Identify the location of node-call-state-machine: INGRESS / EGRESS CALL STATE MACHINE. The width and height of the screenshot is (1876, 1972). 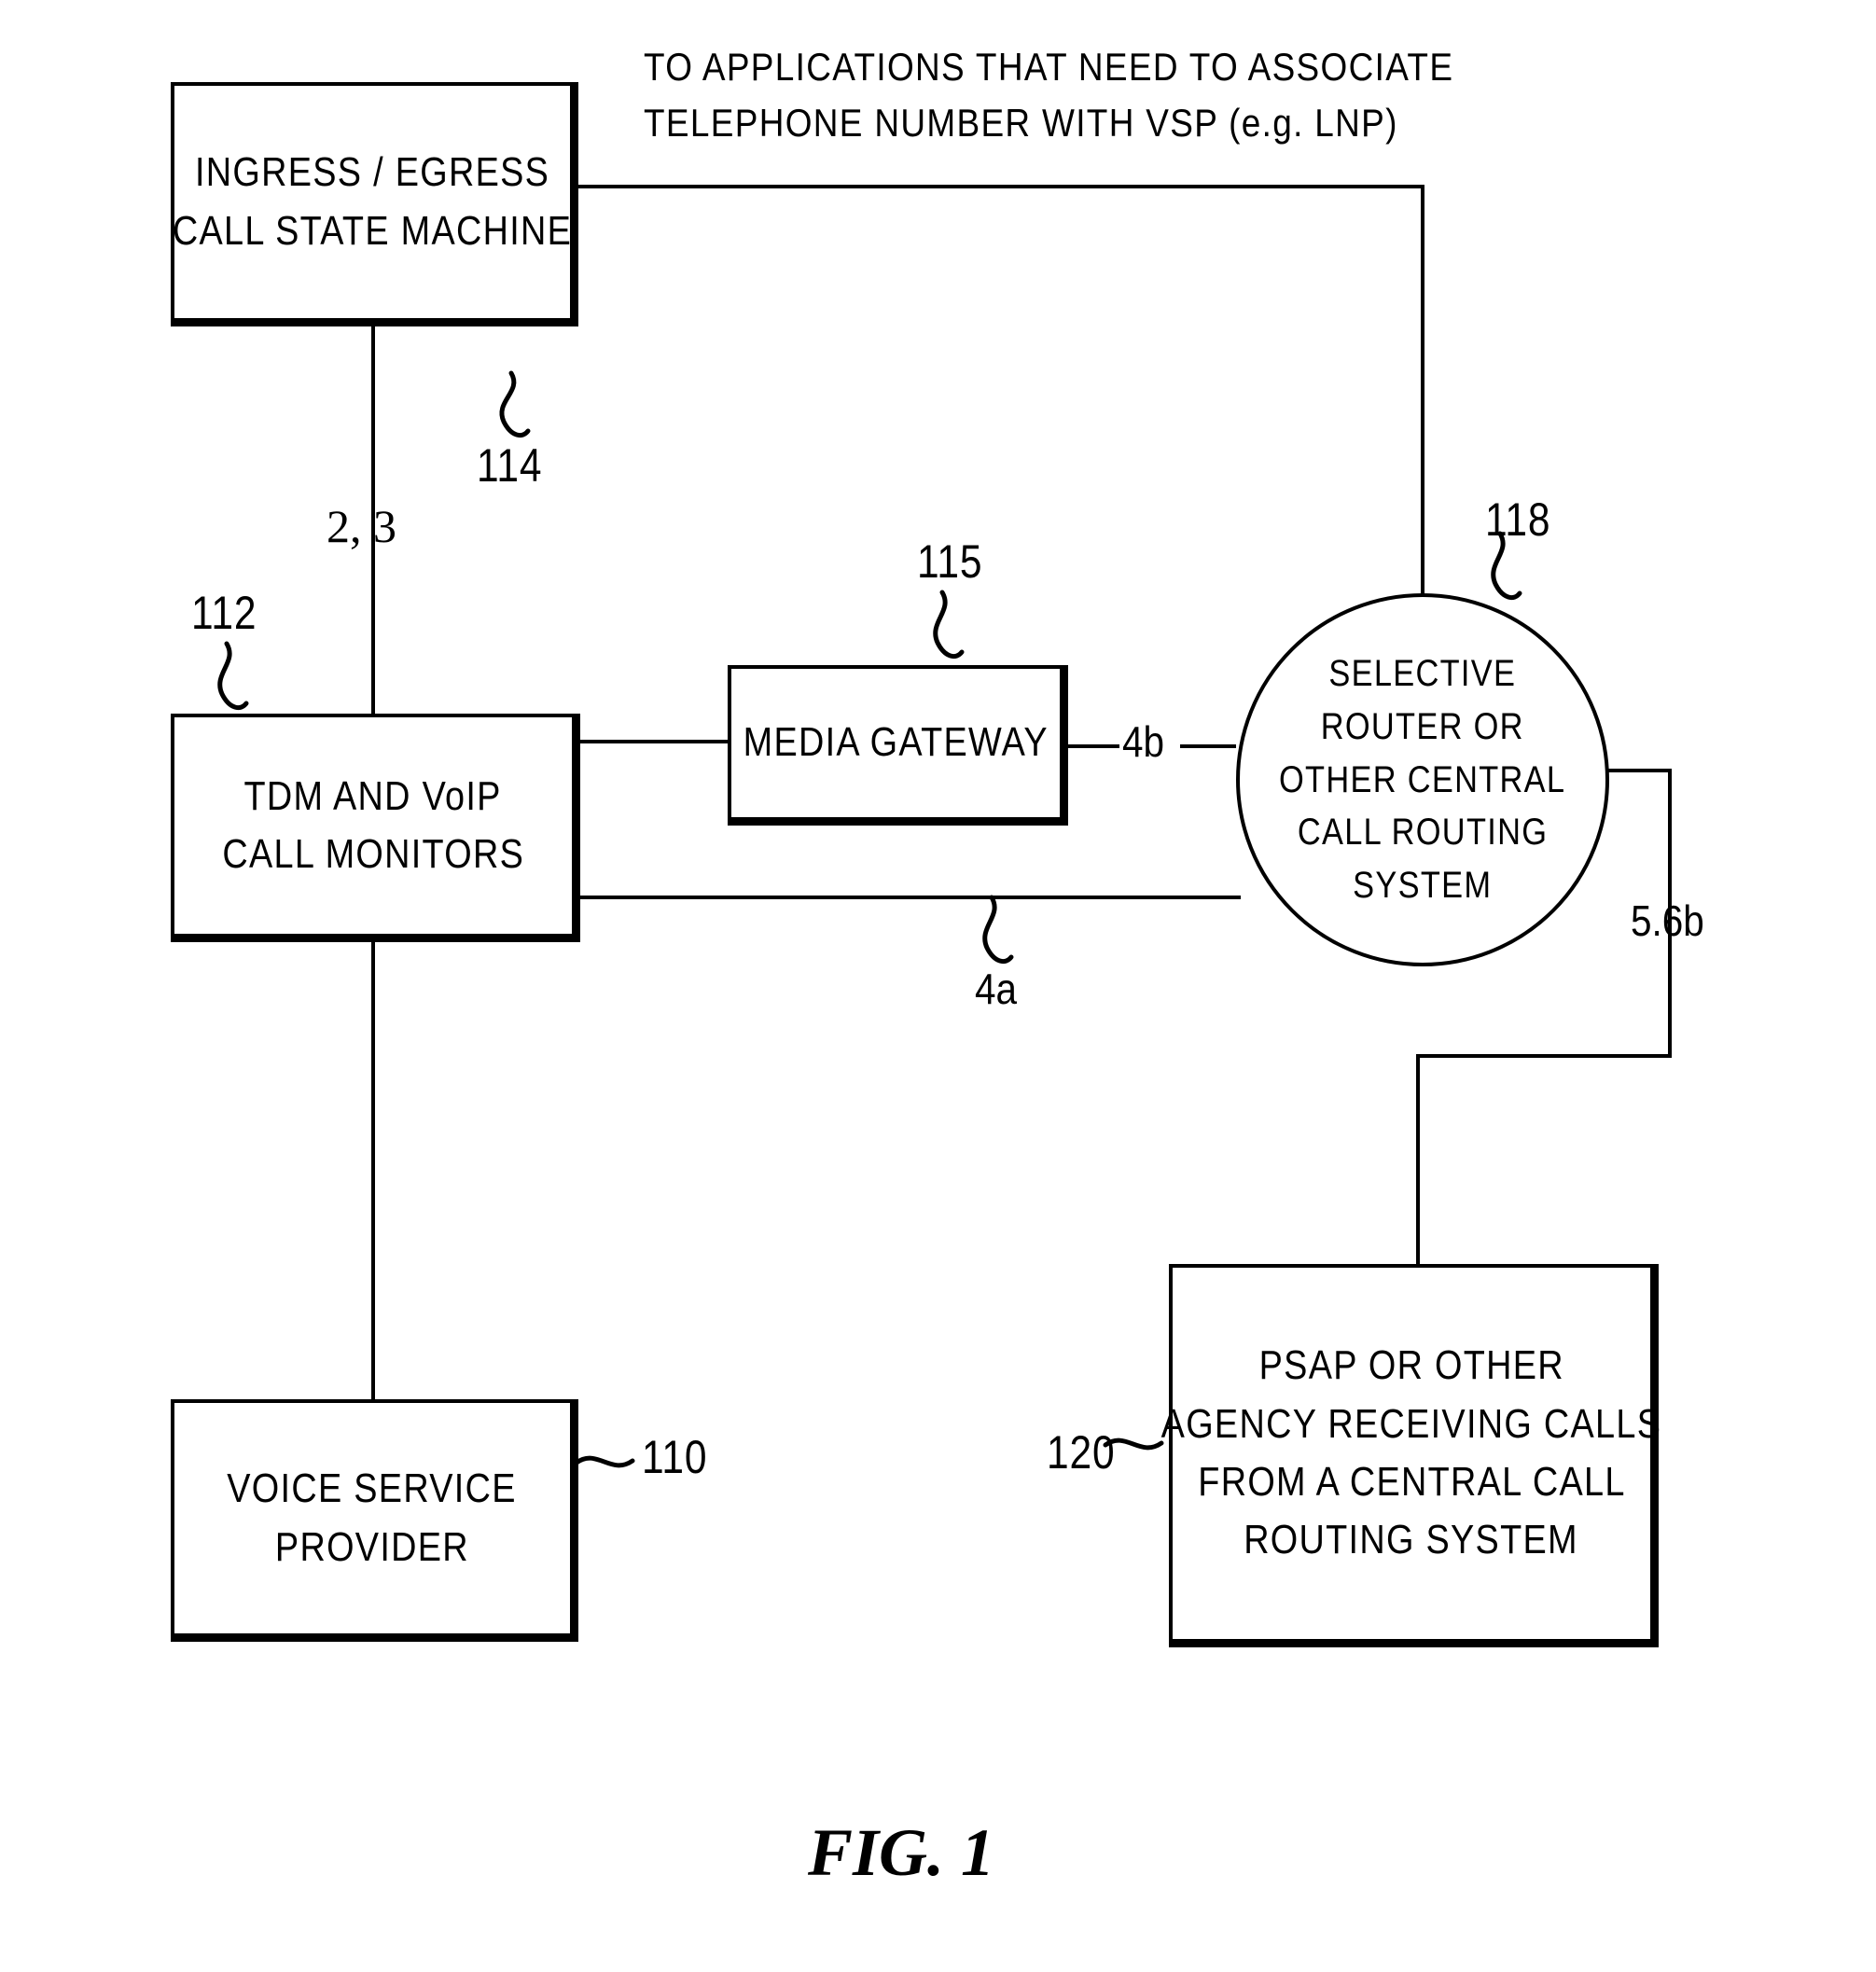
(373, 202).